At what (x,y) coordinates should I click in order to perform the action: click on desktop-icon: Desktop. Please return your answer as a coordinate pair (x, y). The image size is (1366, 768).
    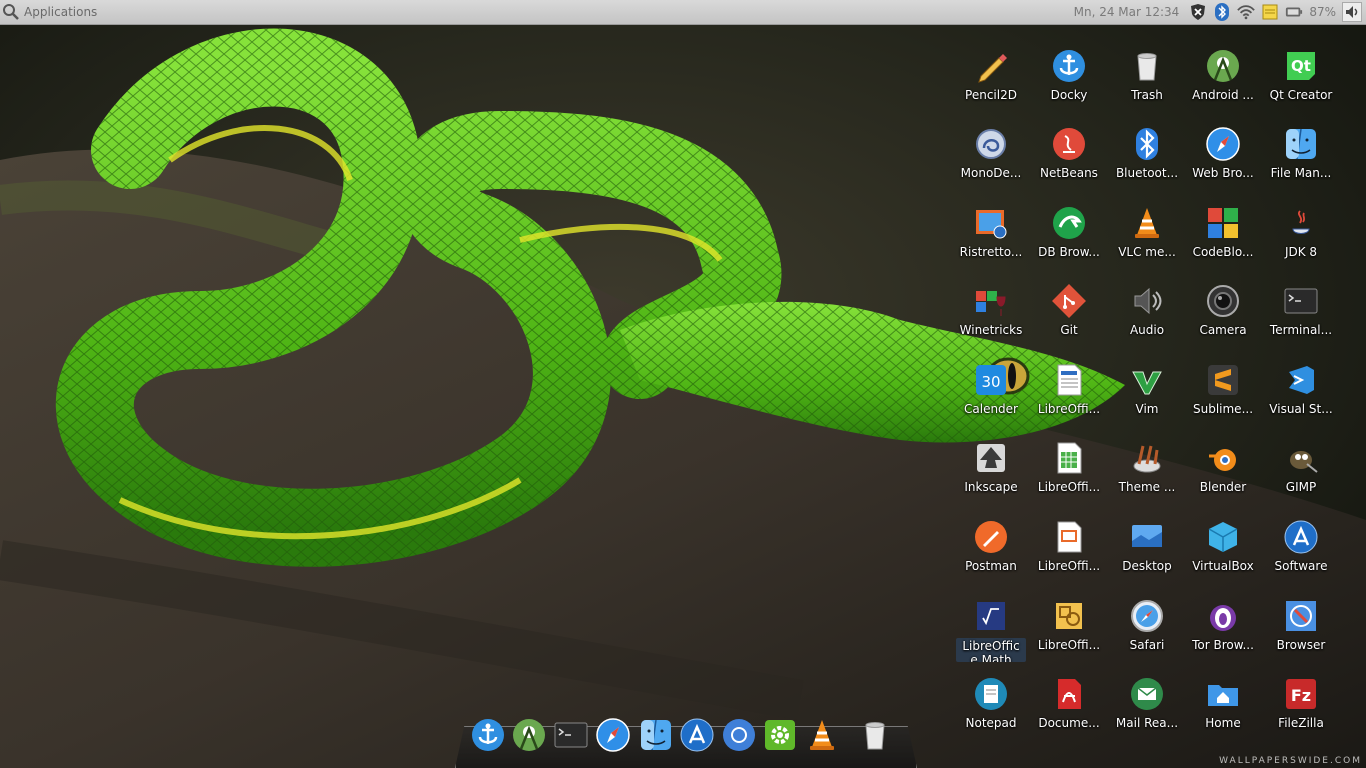
    Looking at the image, I should click on (1147, 548).